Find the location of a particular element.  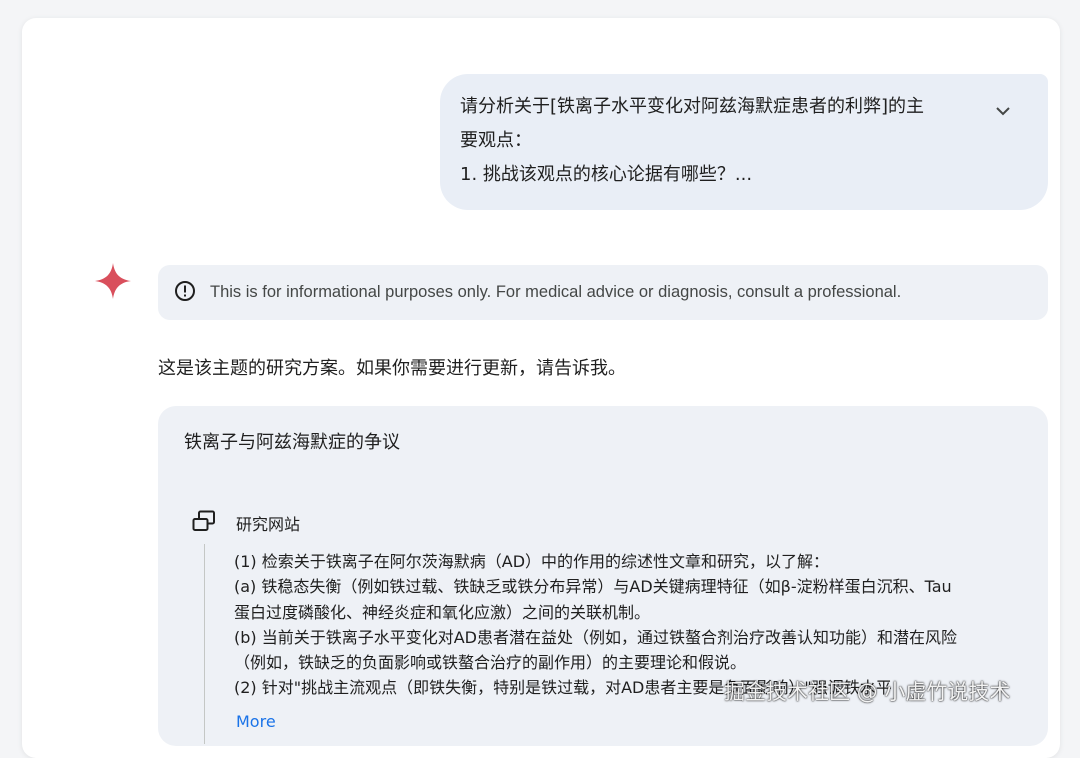

research-site-label: 研究网站 is located at coordinates (268, 524).